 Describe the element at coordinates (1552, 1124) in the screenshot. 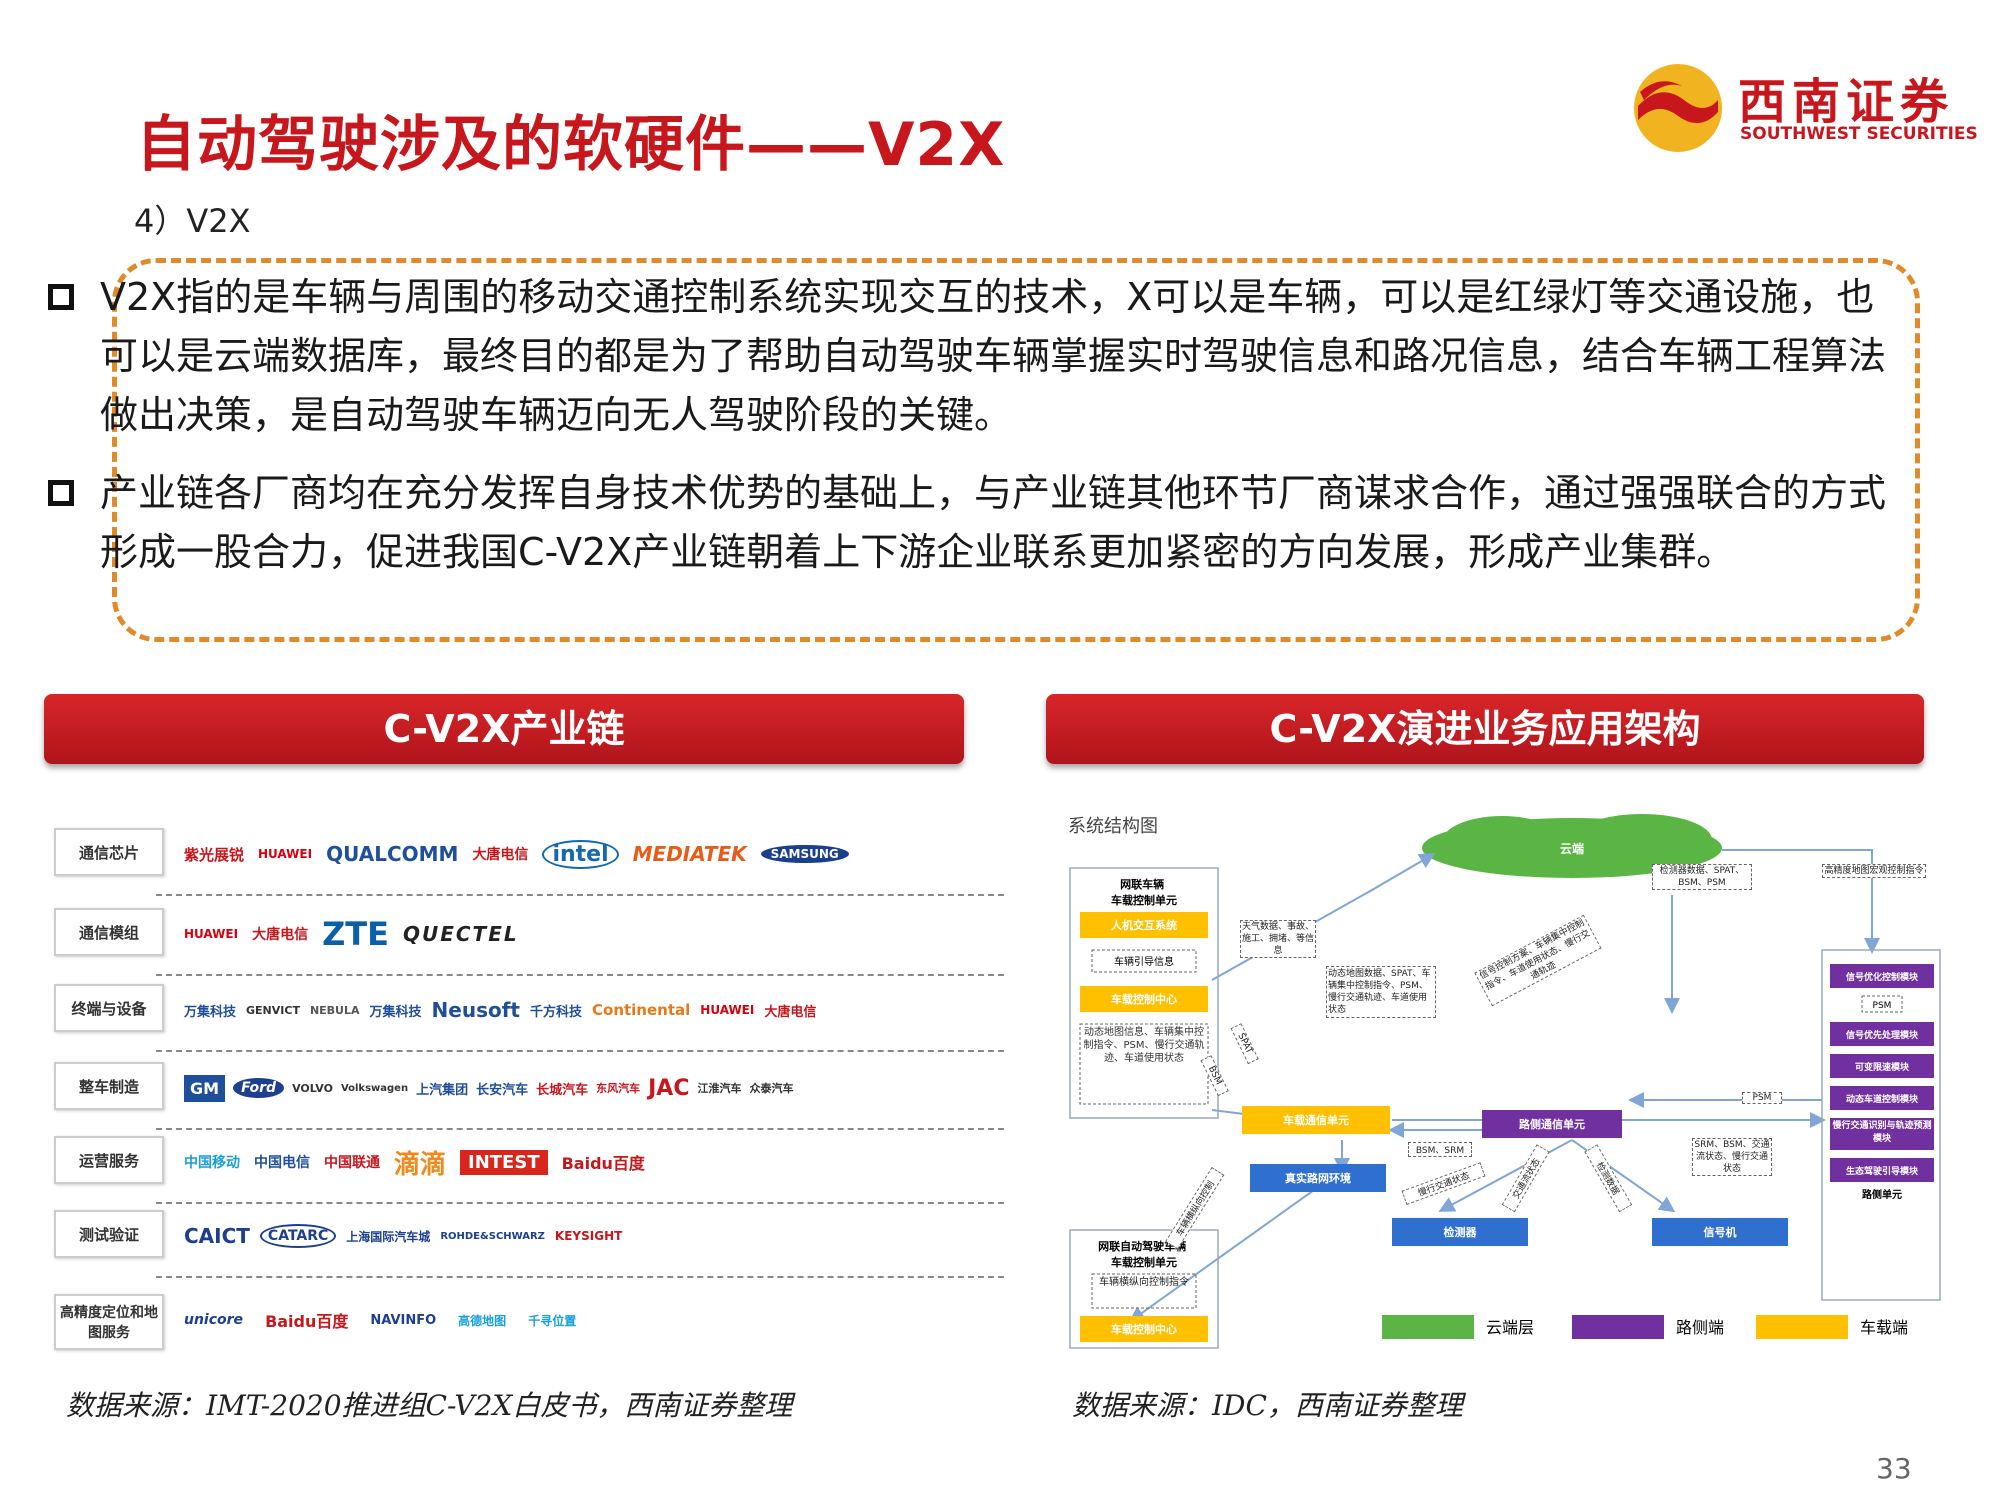

I see `rsu-box: 路侧通信单元` at that location.